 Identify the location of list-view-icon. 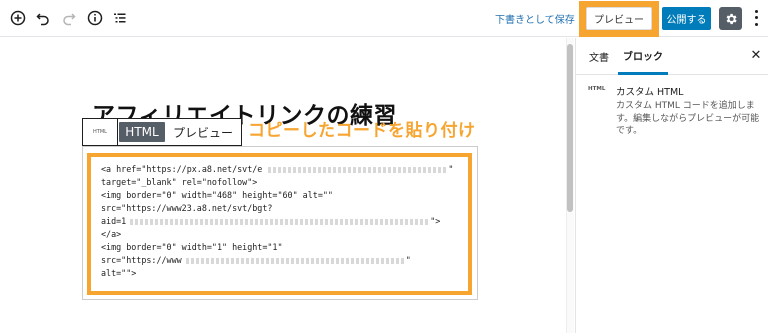
(120, 18).